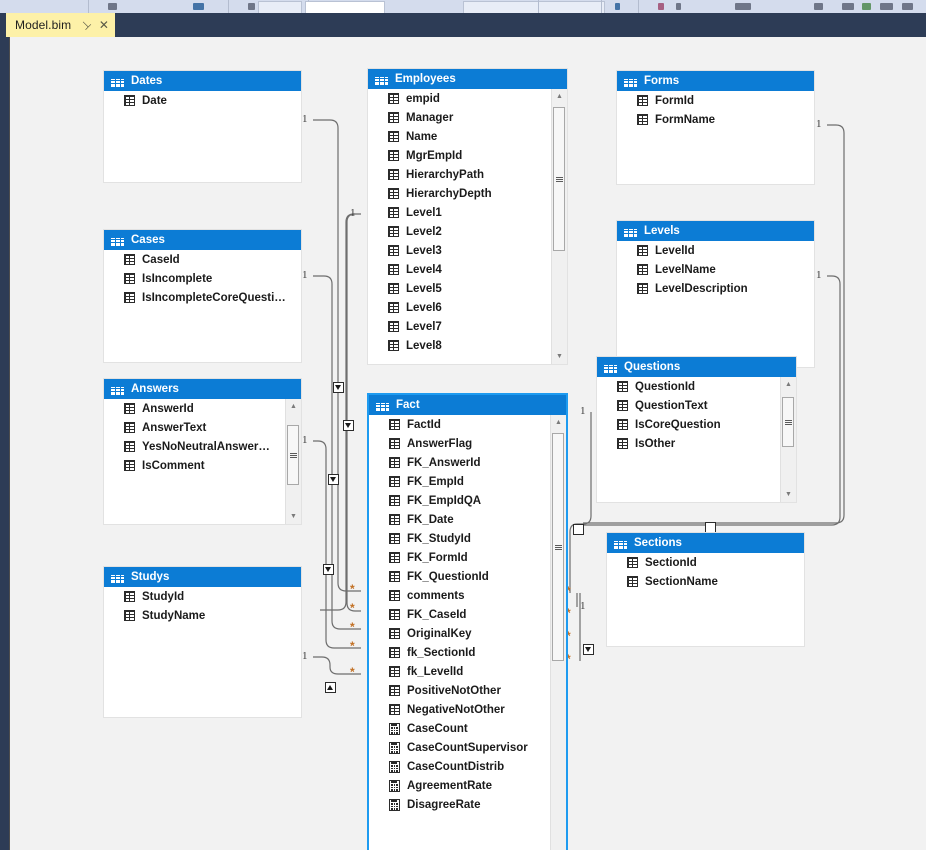 Image resolution: width=926 pixels, height=850 pixels. I want to click on field-row: Manager, so click(467, 117).